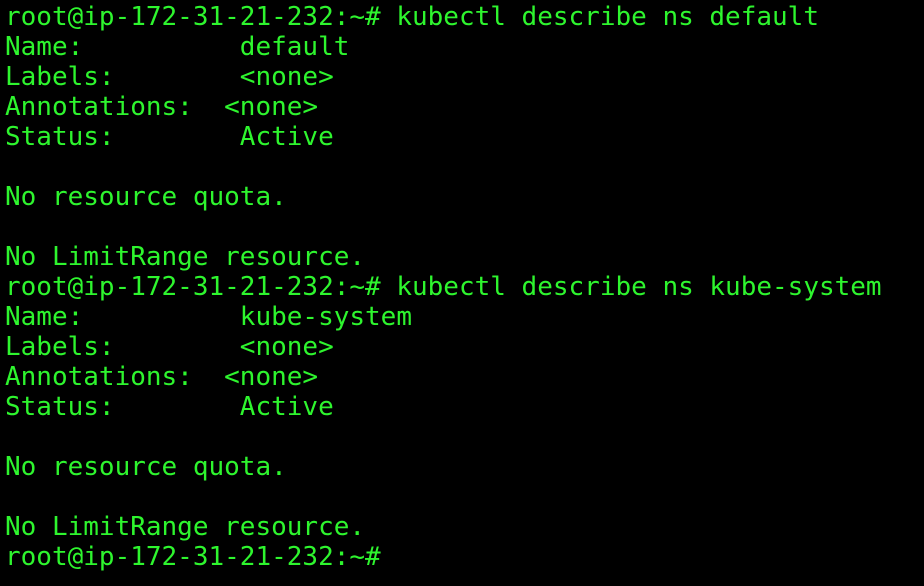 The width and height of the screenshot is (924, 586). Describe the element at coordinates (193, 557) in the screenshot. I see `prompt-text: root@ip-172-31-21-232:~#` at that location.